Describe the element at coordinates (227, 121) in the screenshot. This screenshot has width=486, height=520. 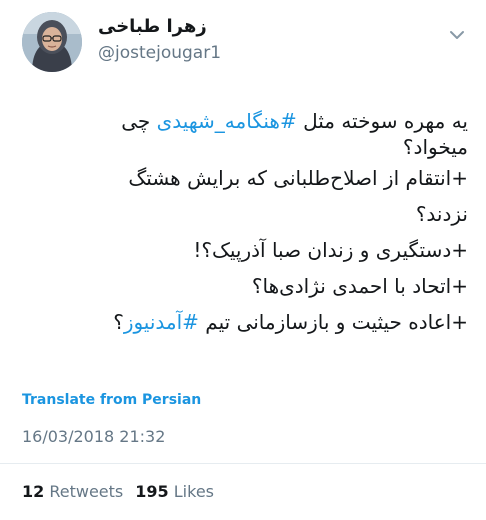
I see `hashtag-link: #هنگامه_شهیدی` at that location.